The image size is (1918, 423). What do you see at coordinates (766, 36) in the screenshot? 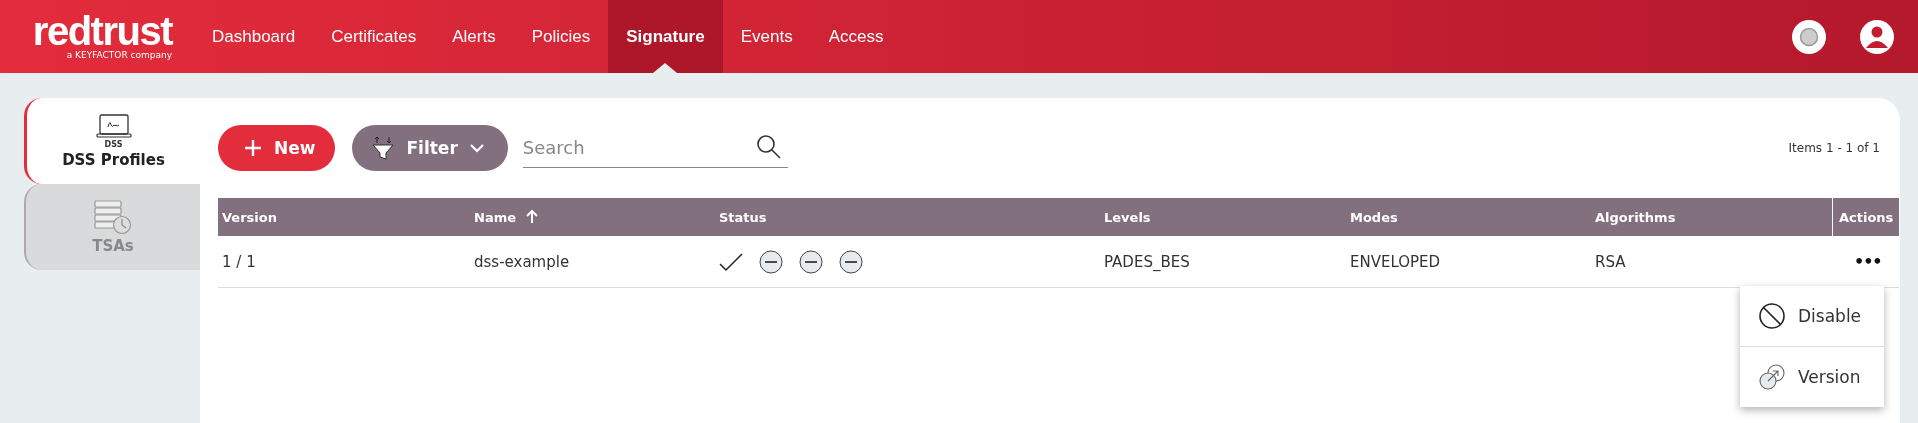
I see `nav-tab: Events` at bounding box center [766, 36].